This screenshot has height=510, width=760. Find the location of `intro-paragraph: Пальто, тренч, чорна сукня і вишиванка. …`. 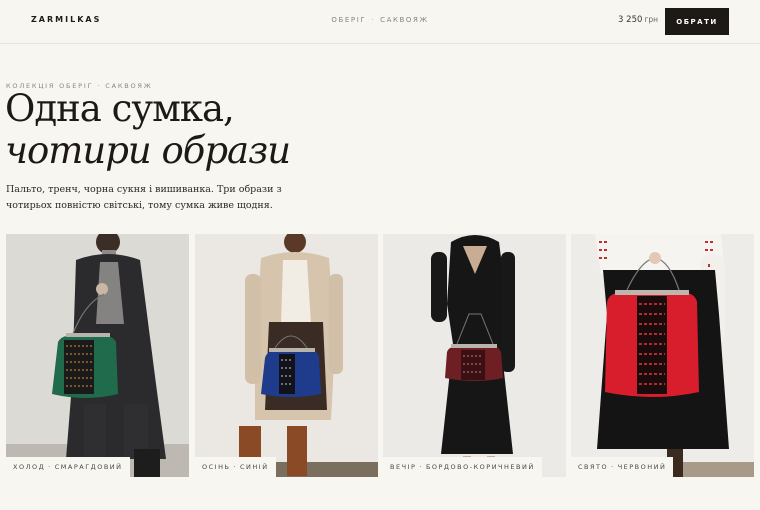

intro-paragraph: Пальто, тренч, чорна сукня і вишиванка. … is located at coordinates (144, 197).